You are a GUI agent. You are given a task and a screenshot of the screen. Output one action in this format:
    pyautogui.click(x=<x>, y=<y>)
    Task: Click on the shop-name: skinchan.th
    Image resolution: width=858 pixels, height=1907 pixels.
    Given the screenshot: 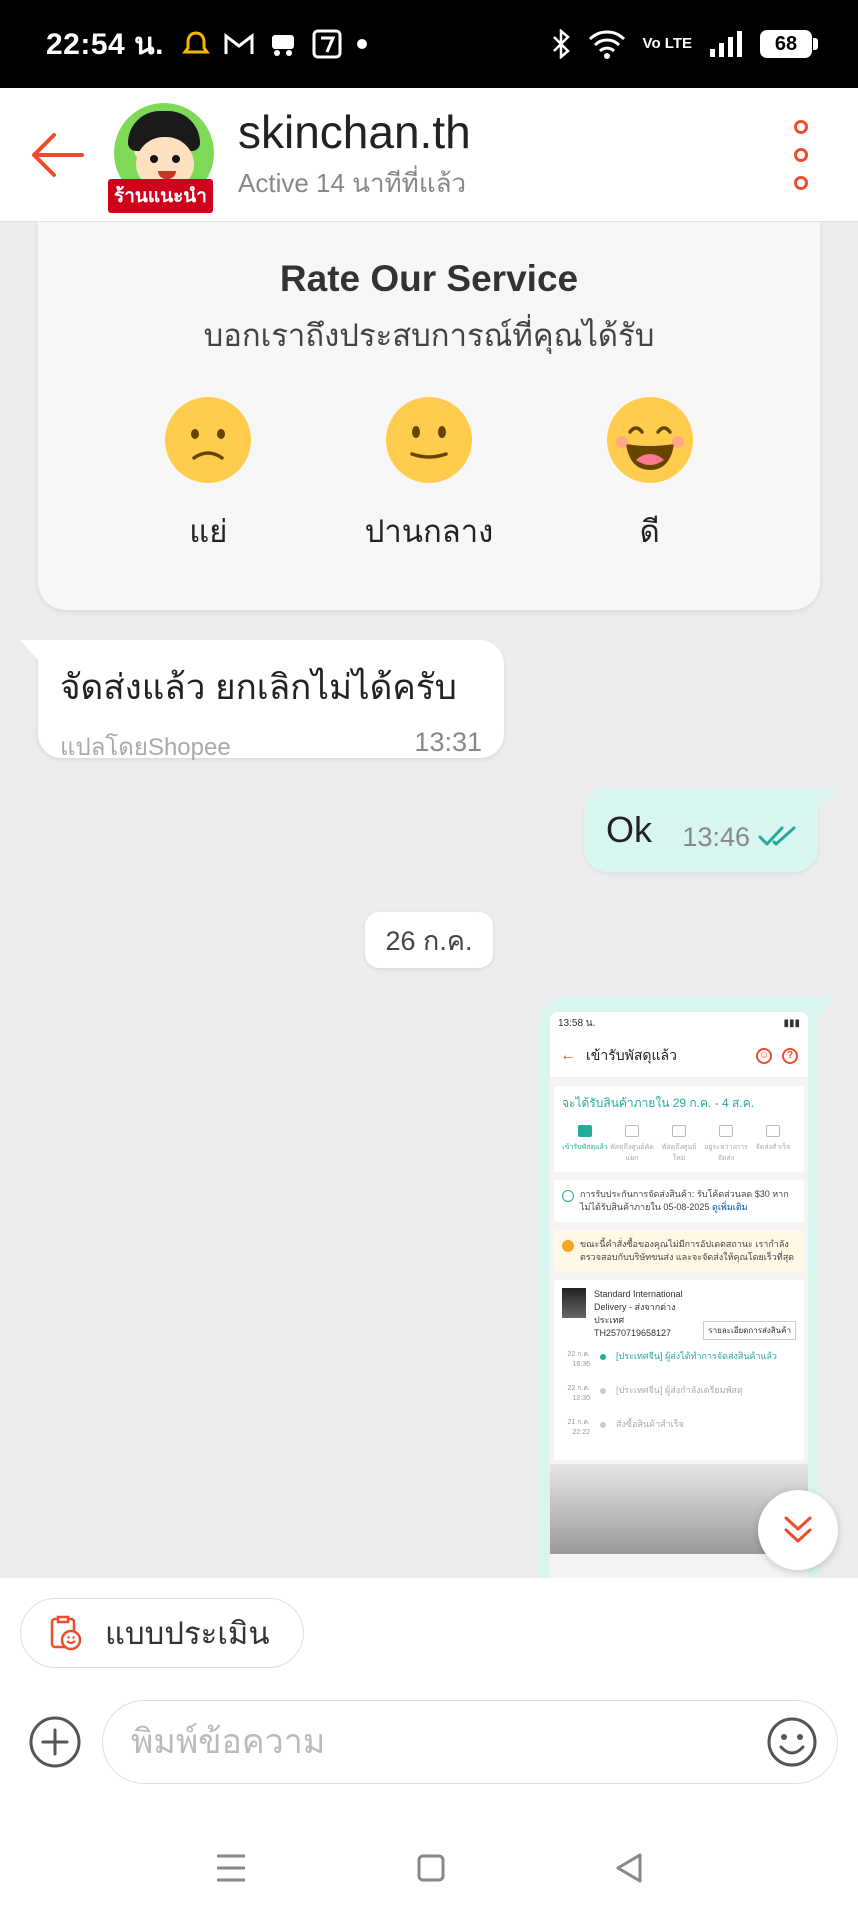 What is the action you would take?
    pyautogui.click(x=354, y=132)
    